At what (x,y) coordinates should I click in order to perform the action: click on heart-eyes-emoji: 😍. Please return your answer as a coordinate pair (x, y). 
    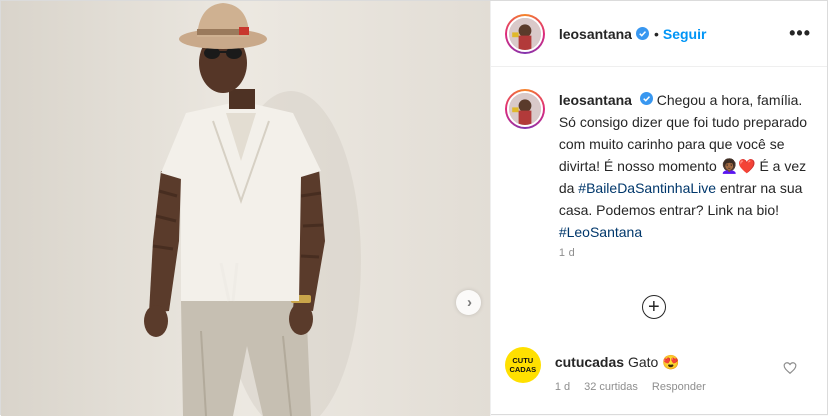
    Looking at the image, I should click on (671, 362).